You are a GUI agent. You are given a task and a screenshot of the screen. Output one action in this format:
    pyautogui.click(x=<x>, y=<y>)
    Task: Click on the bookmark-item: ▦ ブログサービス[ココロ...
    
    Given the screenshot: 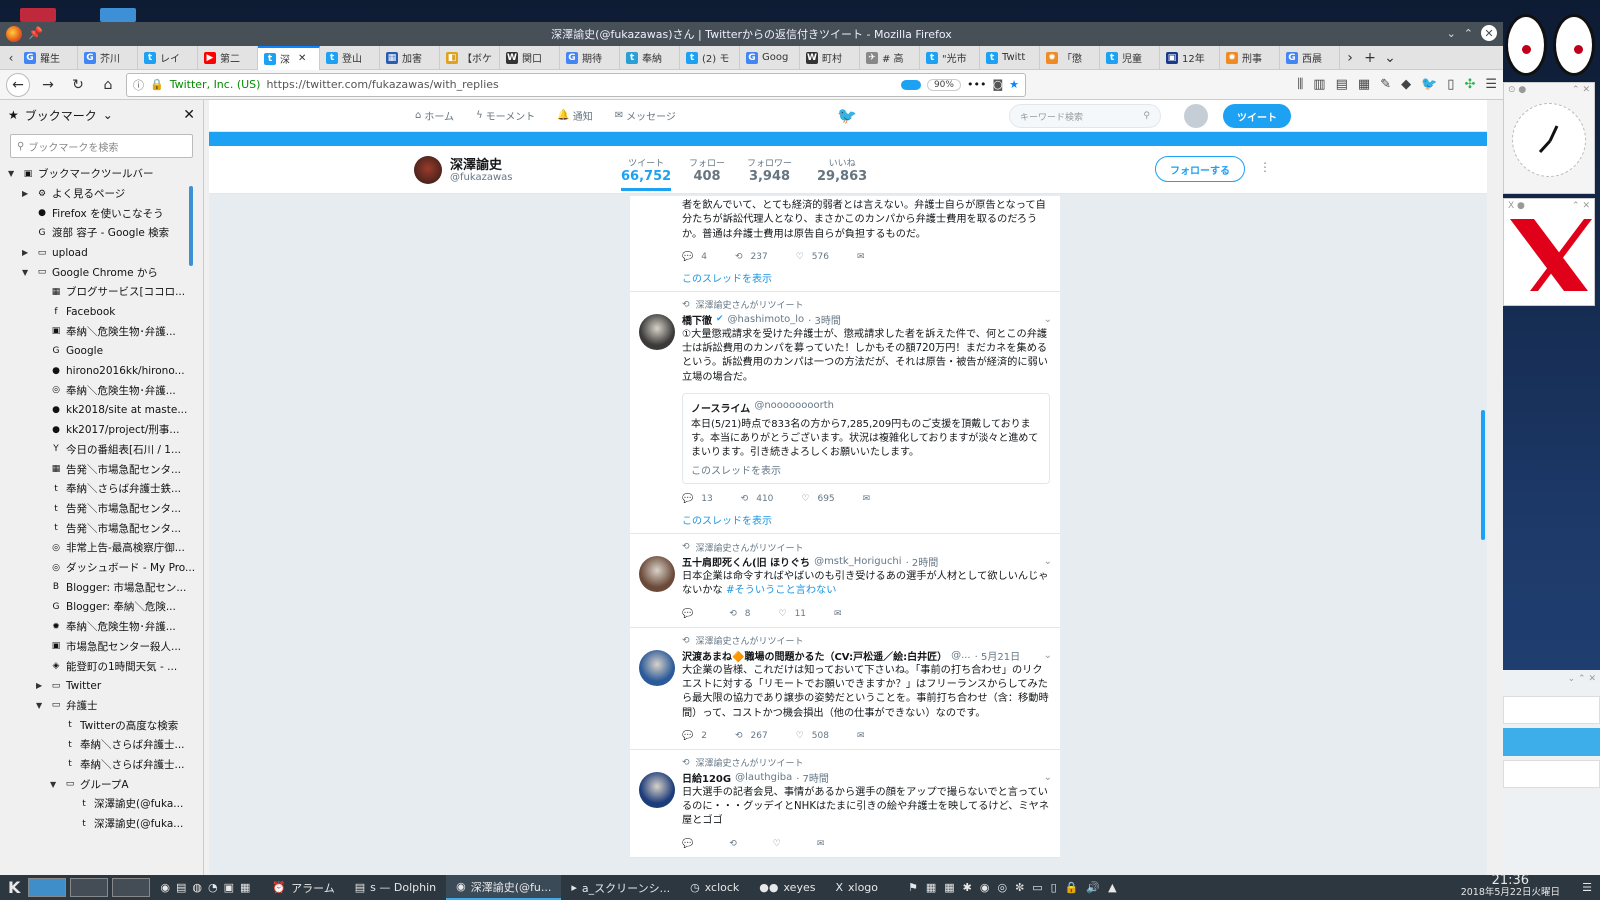 What is the action you would take?
    pyautogui.click(x=101, y=292)
    